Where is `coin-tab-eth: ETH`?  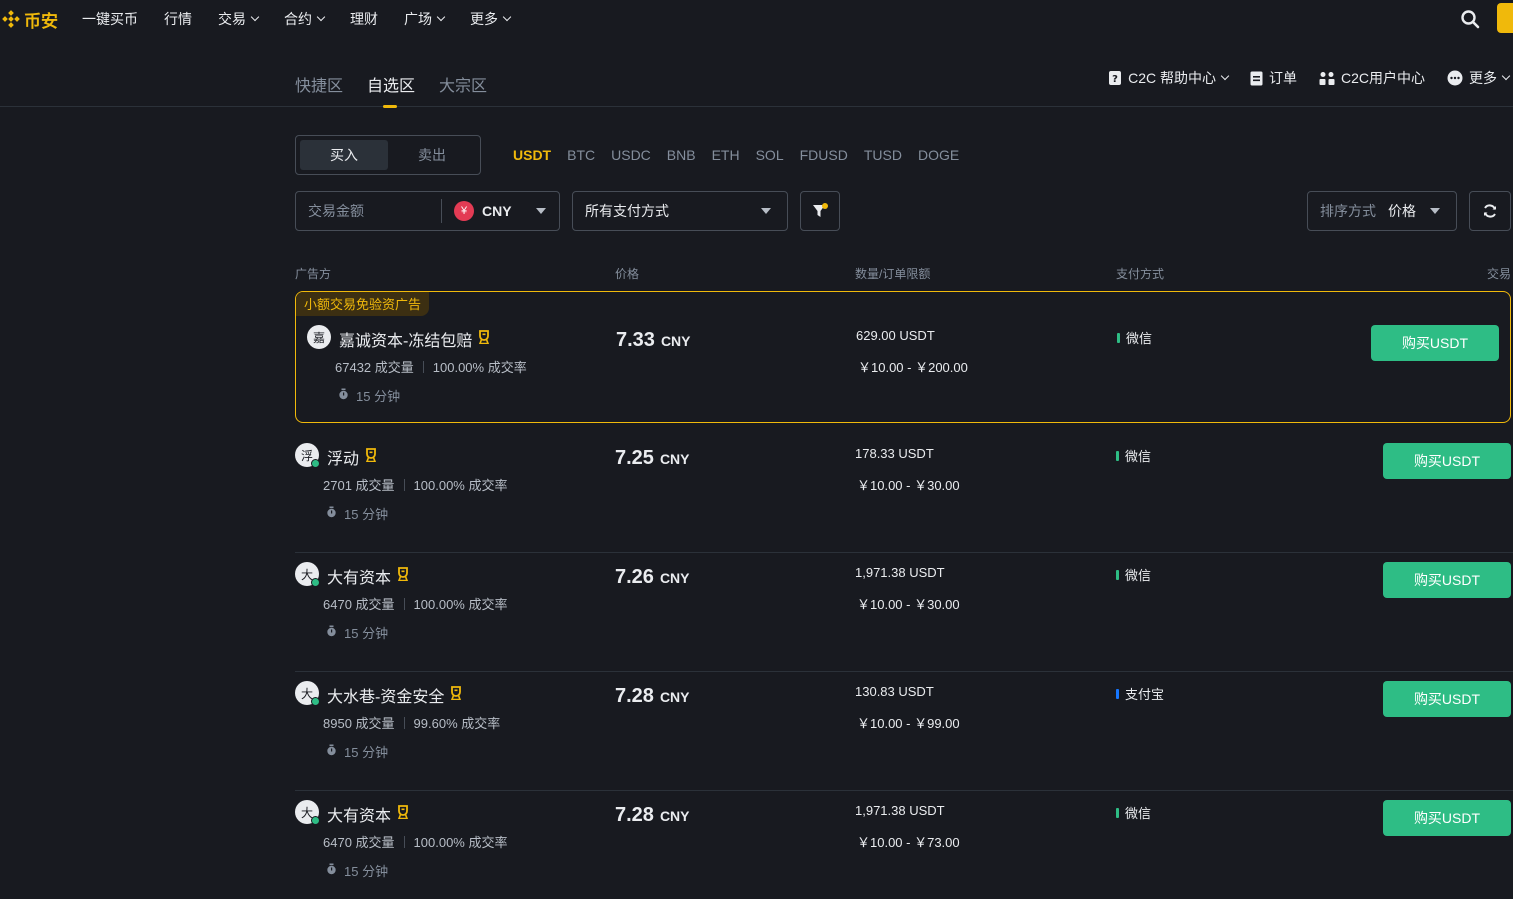
coin-tab-eth: ETH is located at coordinates (726, 155).